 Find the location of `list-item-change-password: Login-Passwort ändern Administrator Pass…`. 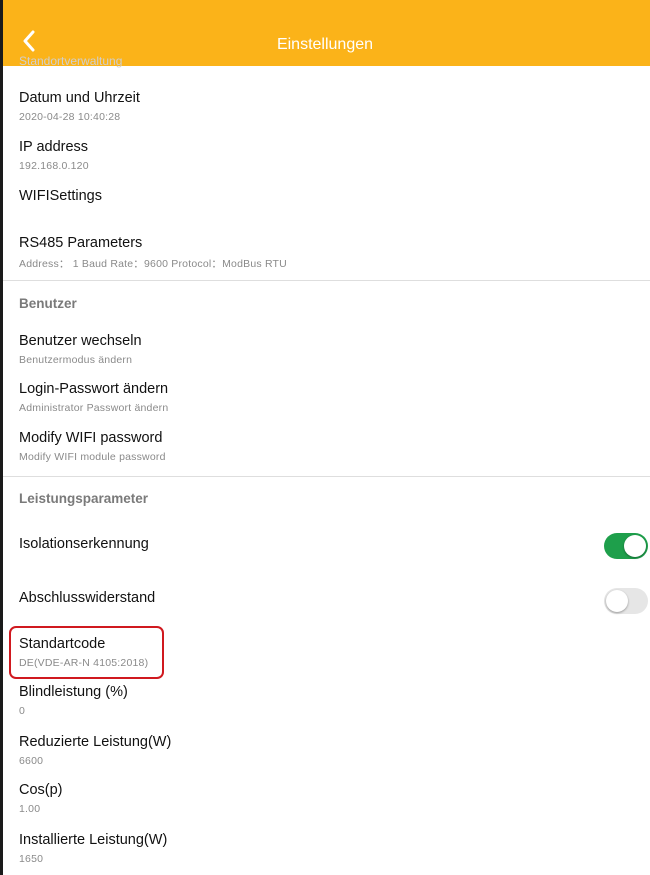

list-item-change-password: Login-Passwort ändern Administrator Pass… is located at coordinates (93, 397).